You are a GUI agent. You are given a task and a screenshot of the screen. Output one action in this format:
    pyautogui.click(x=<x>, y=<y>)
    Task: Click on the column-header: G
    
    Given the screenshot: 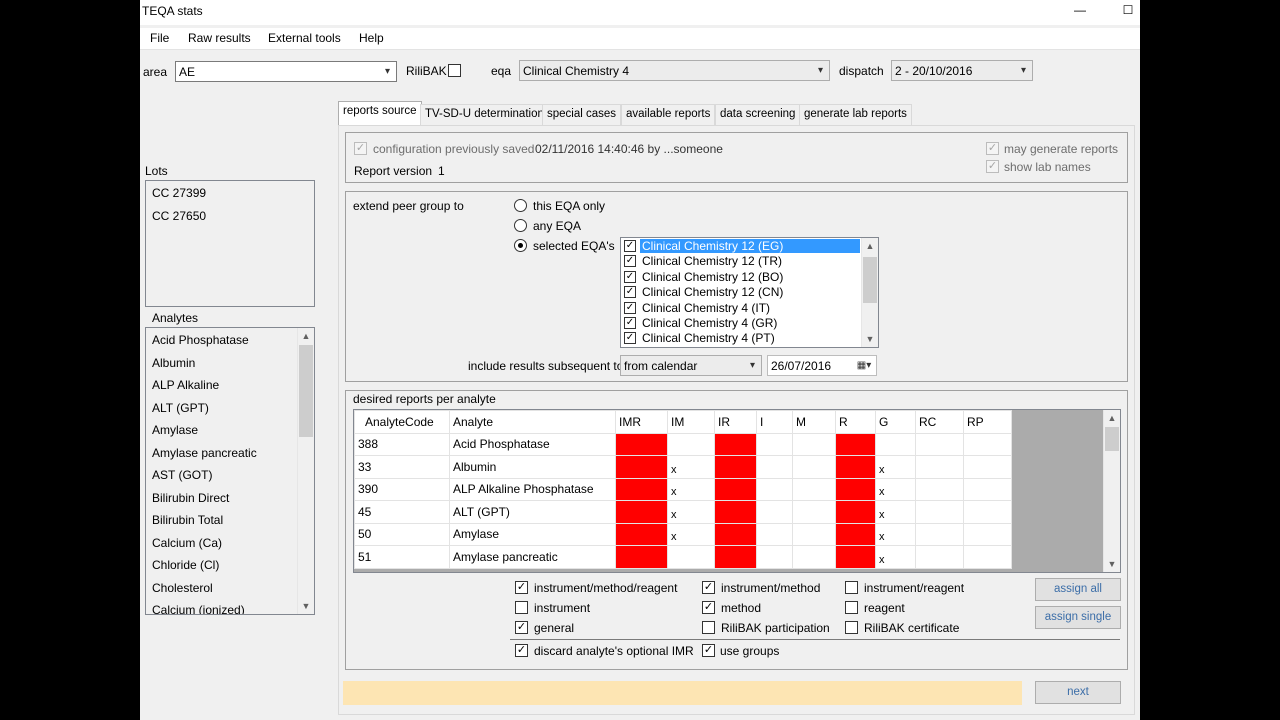 What is the action you would take?
    pyautogui.click(x=895, y=422)
    